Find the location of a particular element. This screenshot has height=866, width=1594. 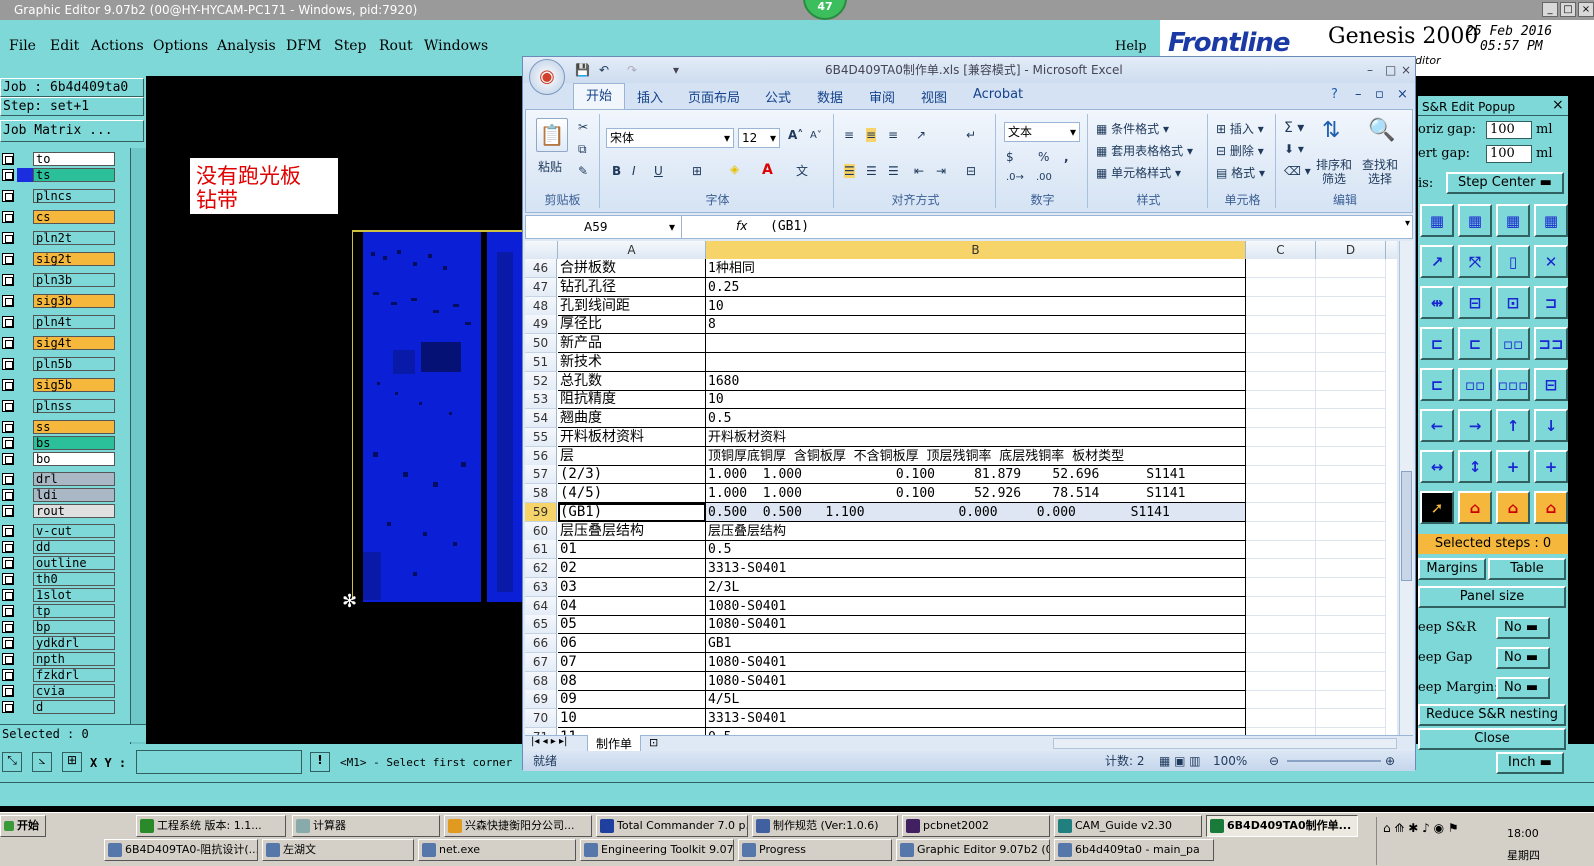

layer-name: th0 is located at coordinates (74, 579).